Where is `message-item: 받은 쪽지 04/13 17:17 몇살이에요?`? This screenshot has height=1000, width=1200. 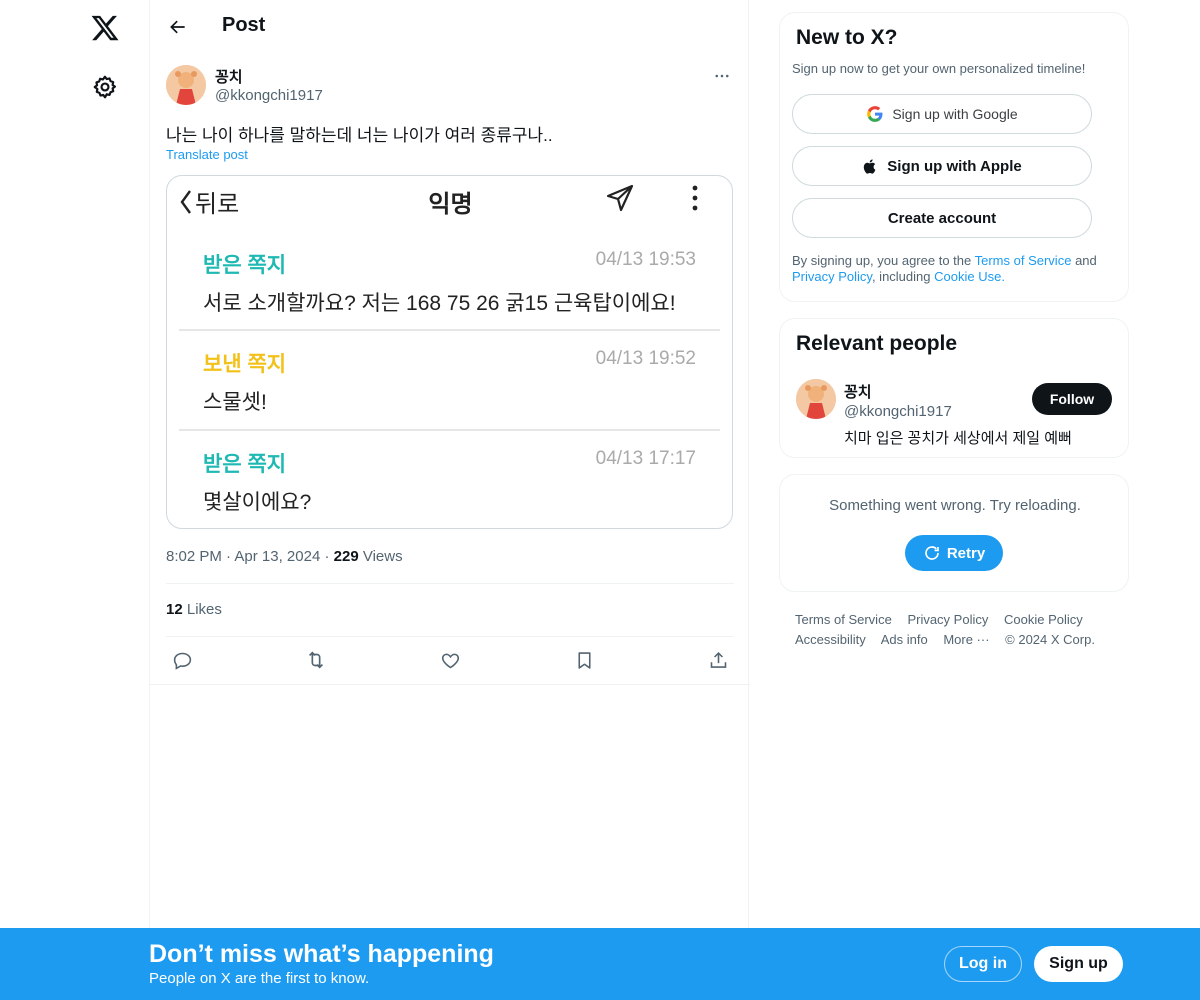 message-item: 받은 쪽지 04/13 17:17 몇살이에요? is located at coordinates (449, 488).